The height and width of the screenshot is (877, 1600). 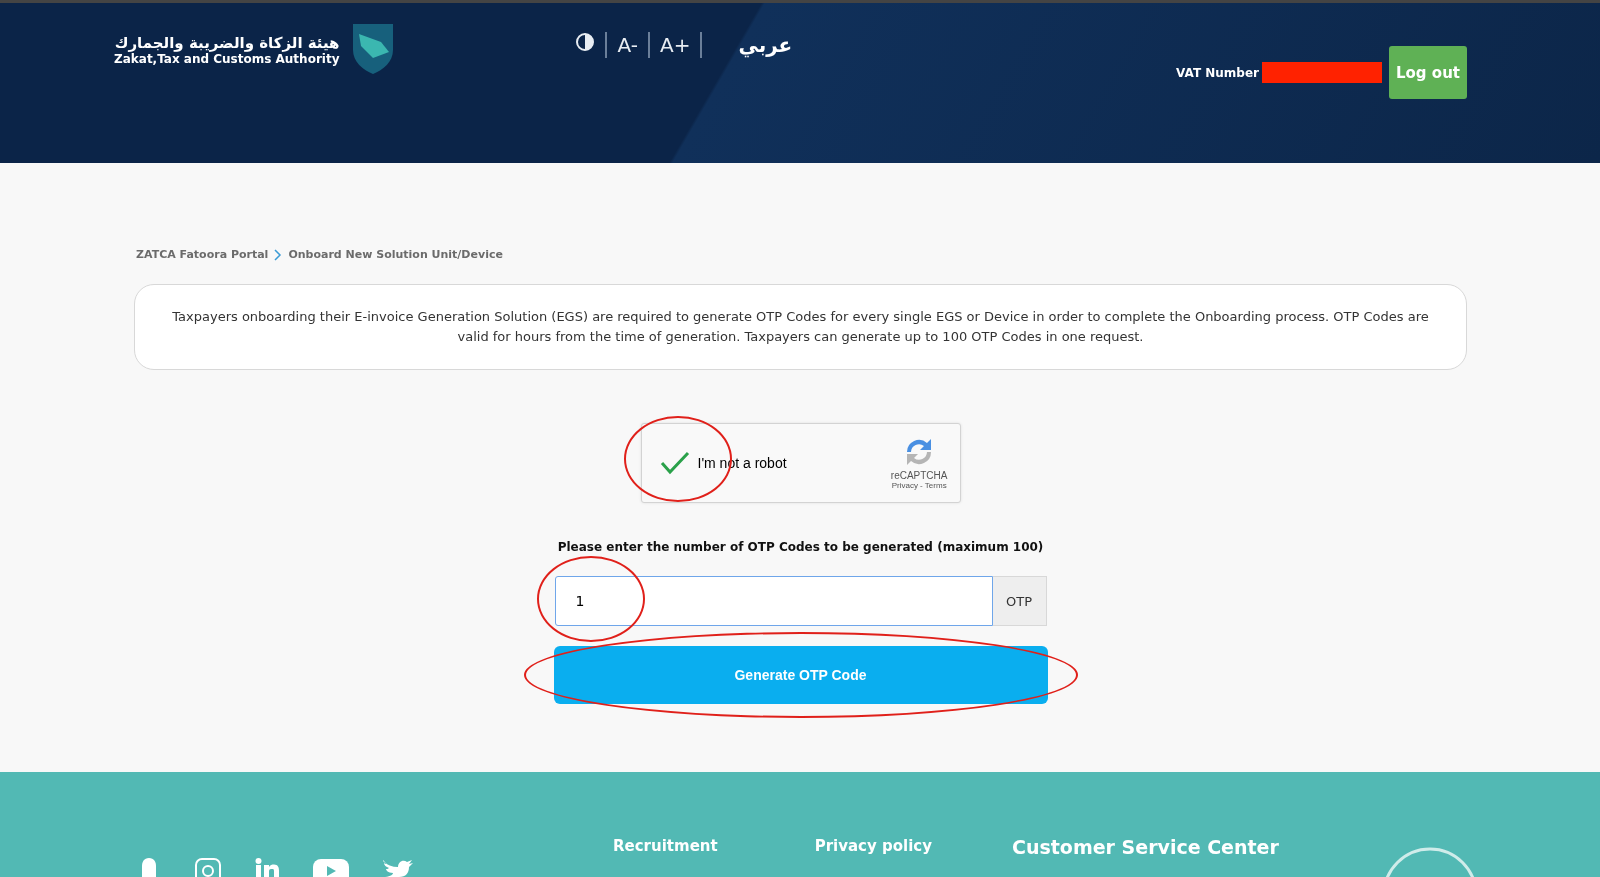 I want to click on breadcrumb-link: ZATCA Fatoora Portal, so click(x=202, y=254).